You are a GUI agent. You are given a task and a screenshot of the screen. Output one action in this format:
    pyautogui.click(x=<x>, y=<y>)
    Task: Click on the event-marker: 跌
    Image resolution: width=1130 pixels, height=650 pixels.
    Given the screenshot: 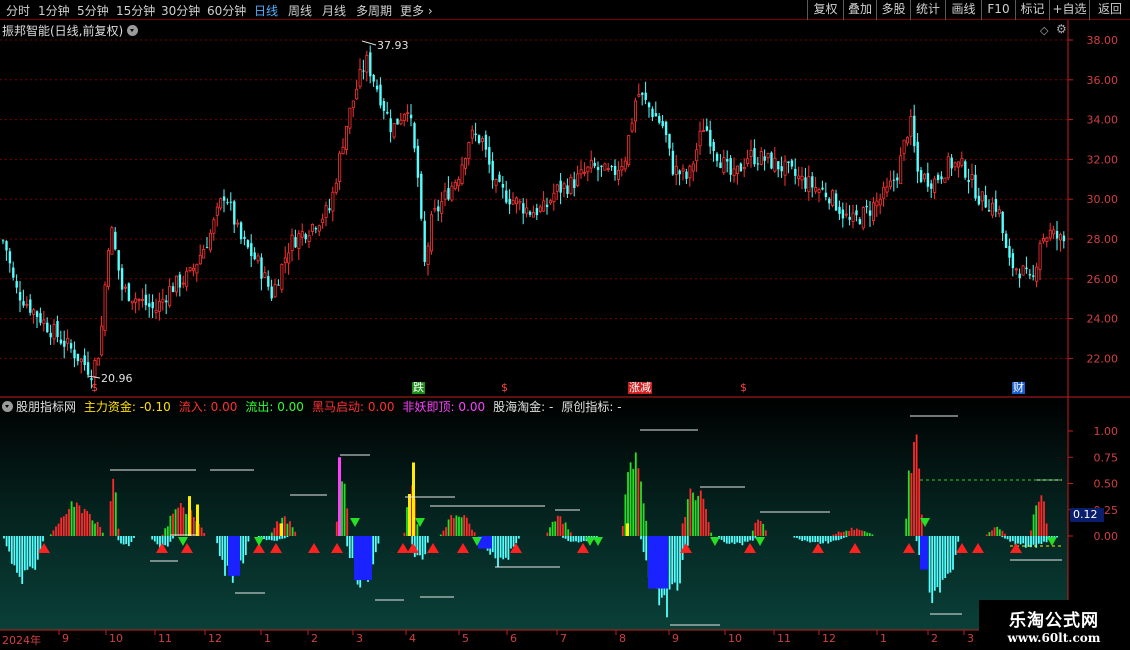 What is the action you would take?
    pyautogui.click(x=418, y=388)
    